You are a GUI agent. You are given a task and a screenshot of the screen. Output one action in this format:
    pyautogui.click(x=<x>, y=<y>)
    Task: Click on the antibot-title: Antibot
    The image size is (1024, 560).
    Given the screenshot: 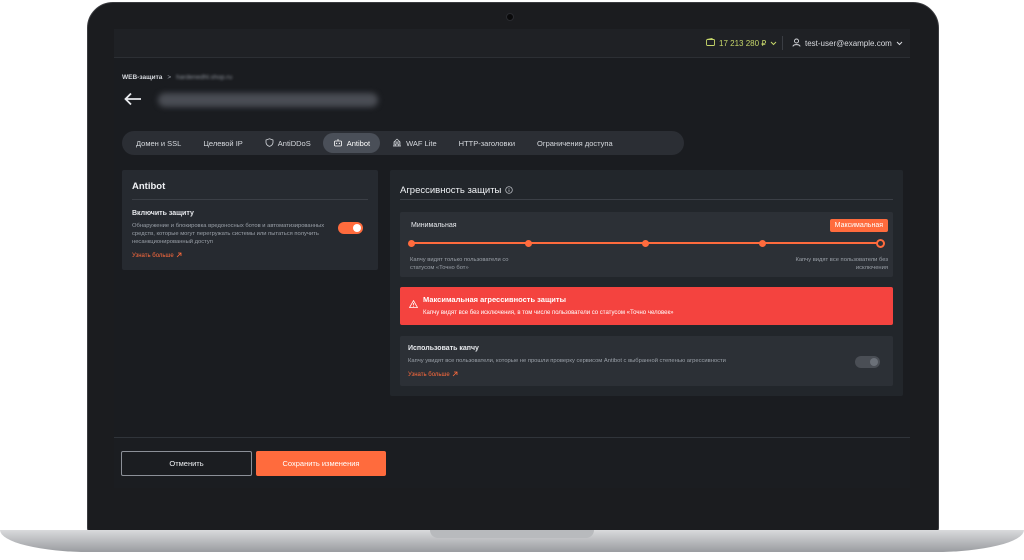 What is the action you would take?
    pyautogui.click(x=149, y=186)
    